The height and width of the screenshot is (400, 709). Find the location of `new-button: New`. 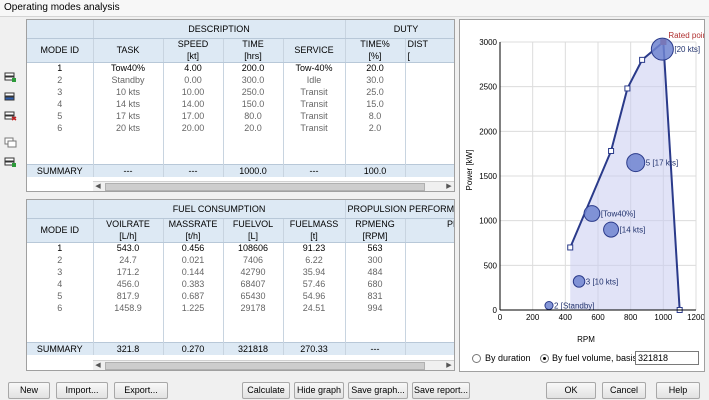

new-button: New is located at coordinates (29, 390).